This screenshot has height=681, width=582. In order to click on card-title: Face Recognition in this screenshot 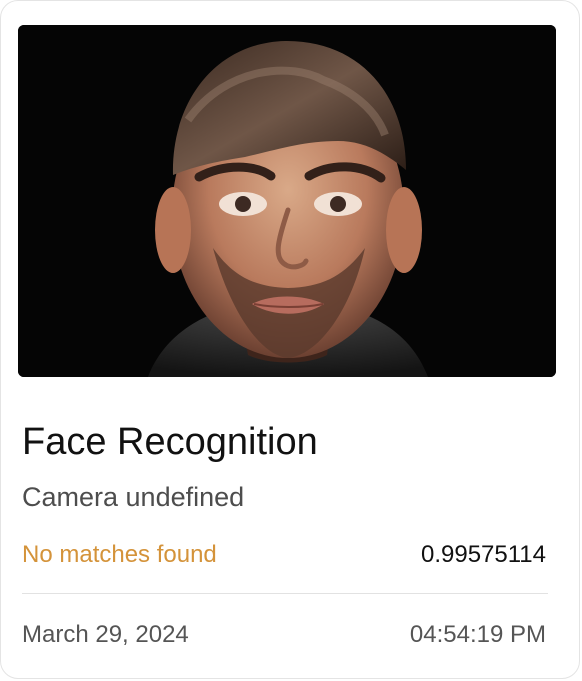, I will do `click(170, 442)`.